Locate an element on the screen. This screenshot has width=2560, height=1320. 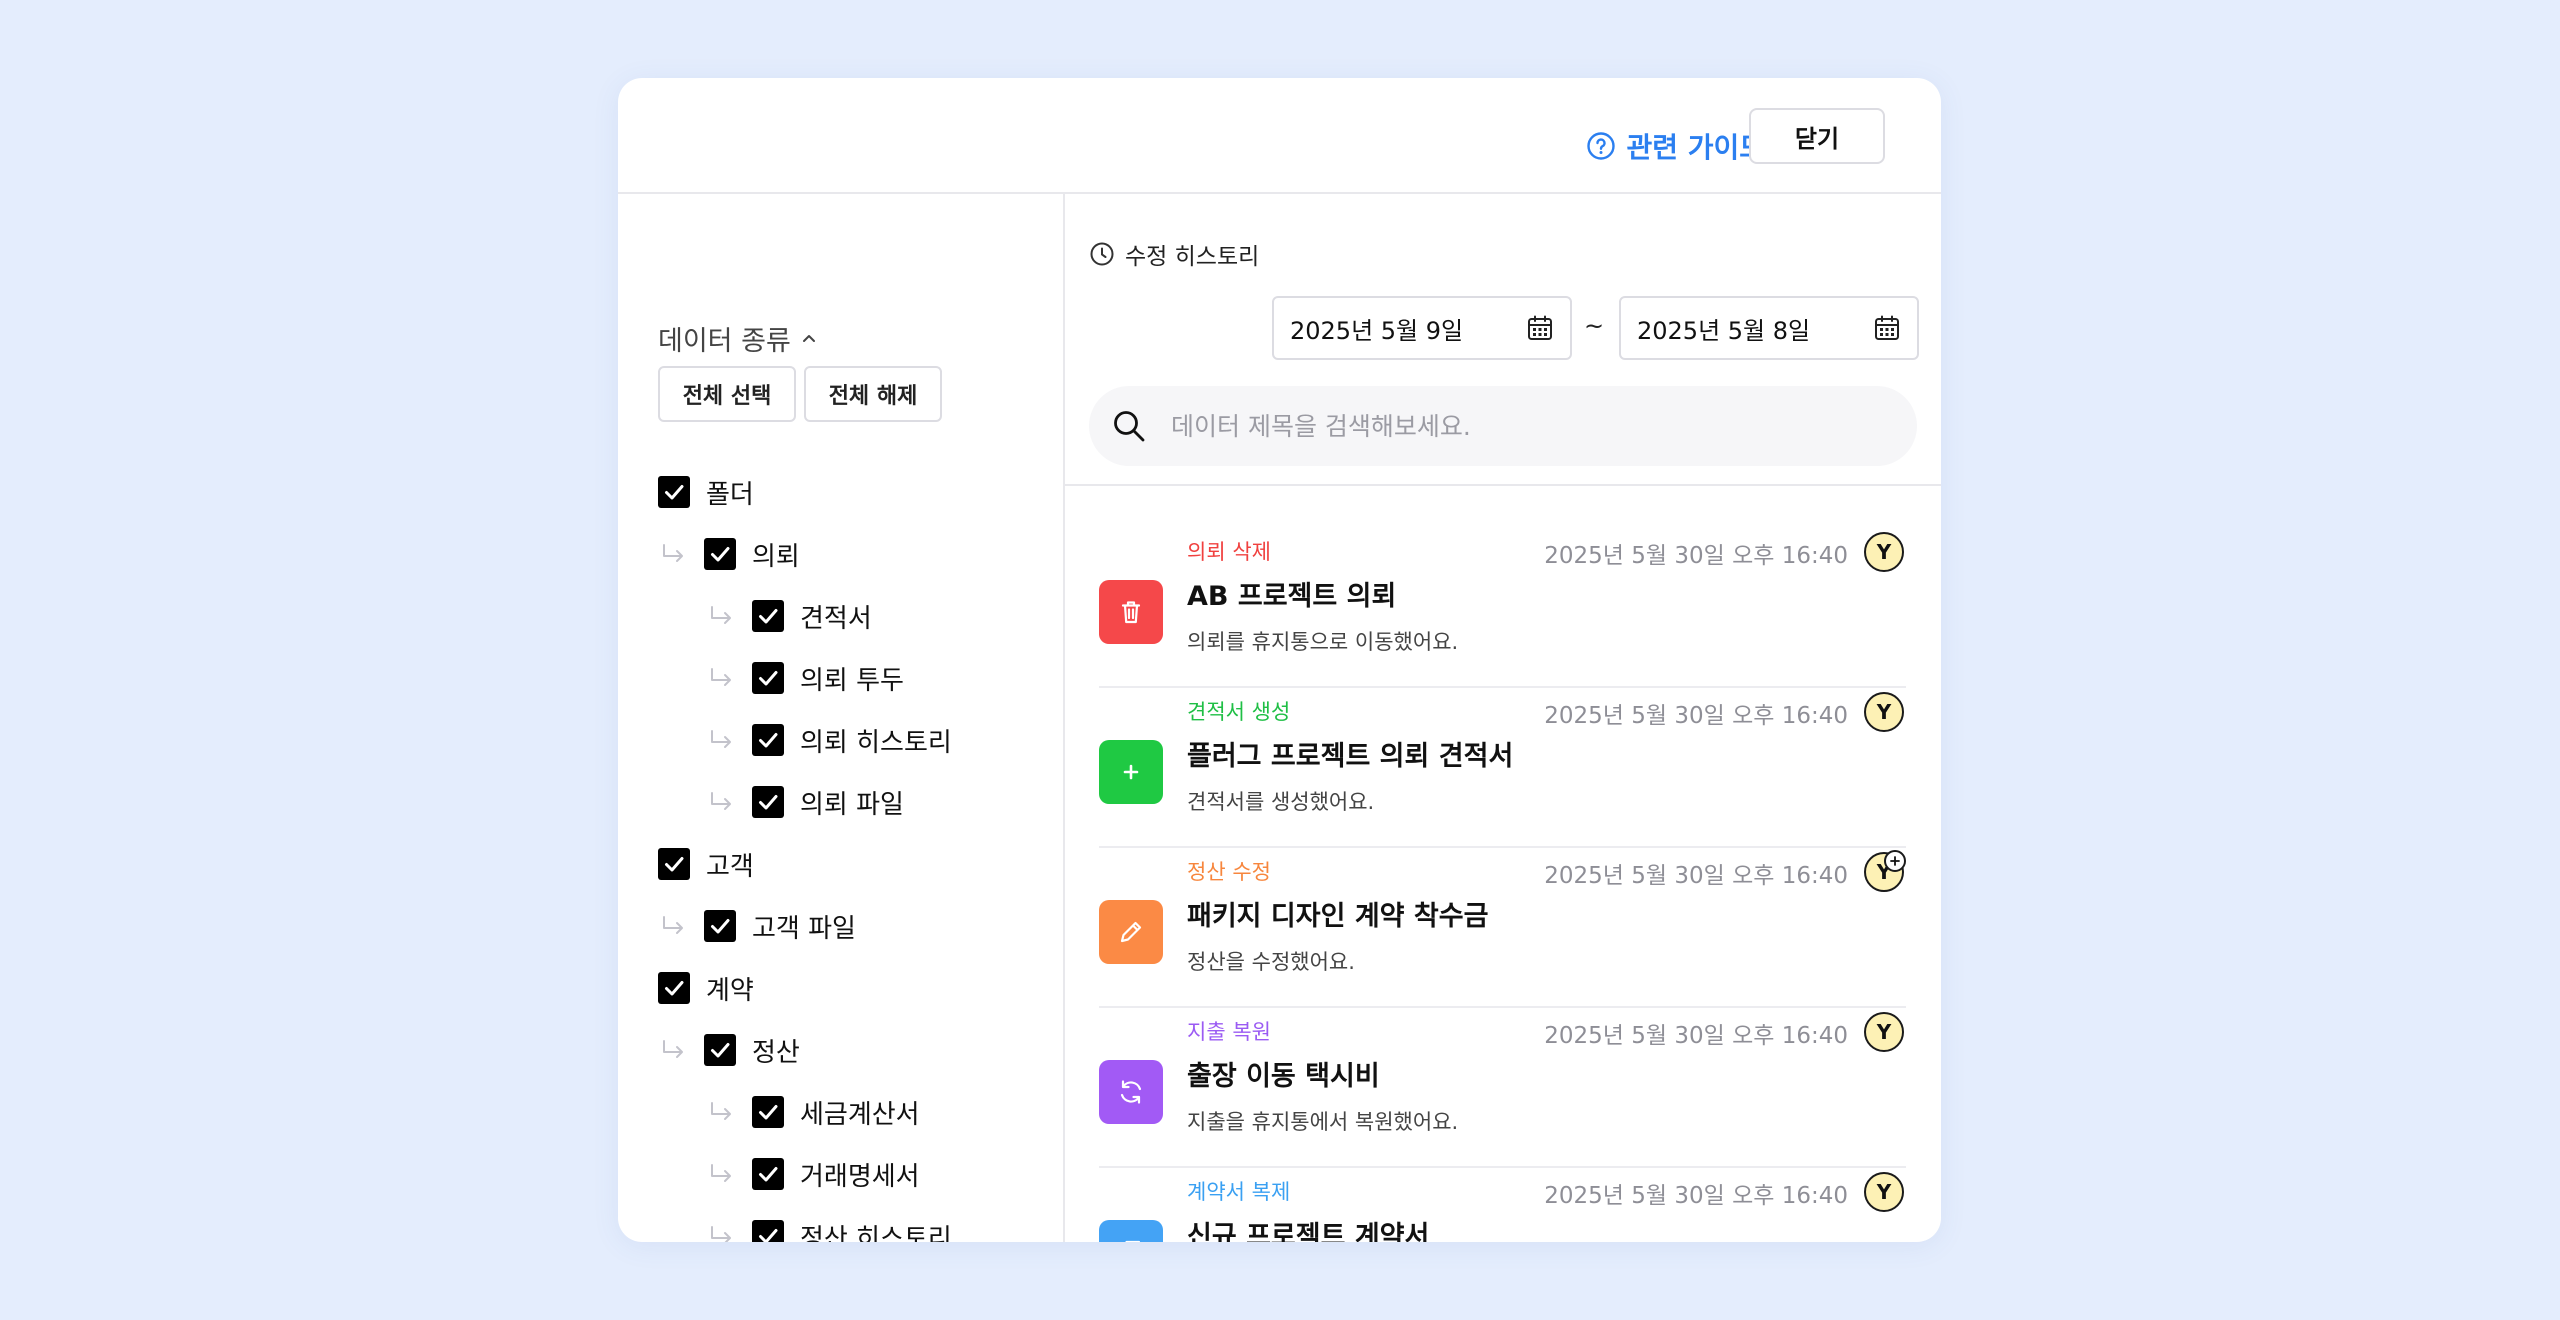
help-circle-icon is located at coordinates (1601, 146).